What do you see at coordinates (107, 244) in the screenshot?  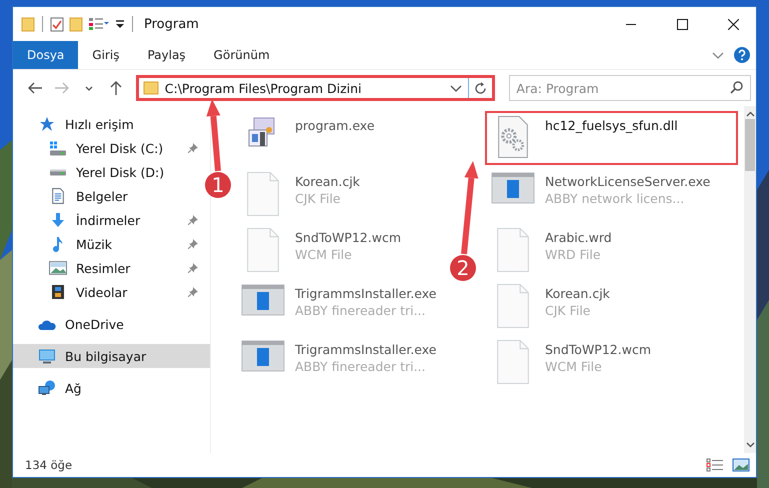 I see `nav-item: Müzik` at bounding box center [107, 244].